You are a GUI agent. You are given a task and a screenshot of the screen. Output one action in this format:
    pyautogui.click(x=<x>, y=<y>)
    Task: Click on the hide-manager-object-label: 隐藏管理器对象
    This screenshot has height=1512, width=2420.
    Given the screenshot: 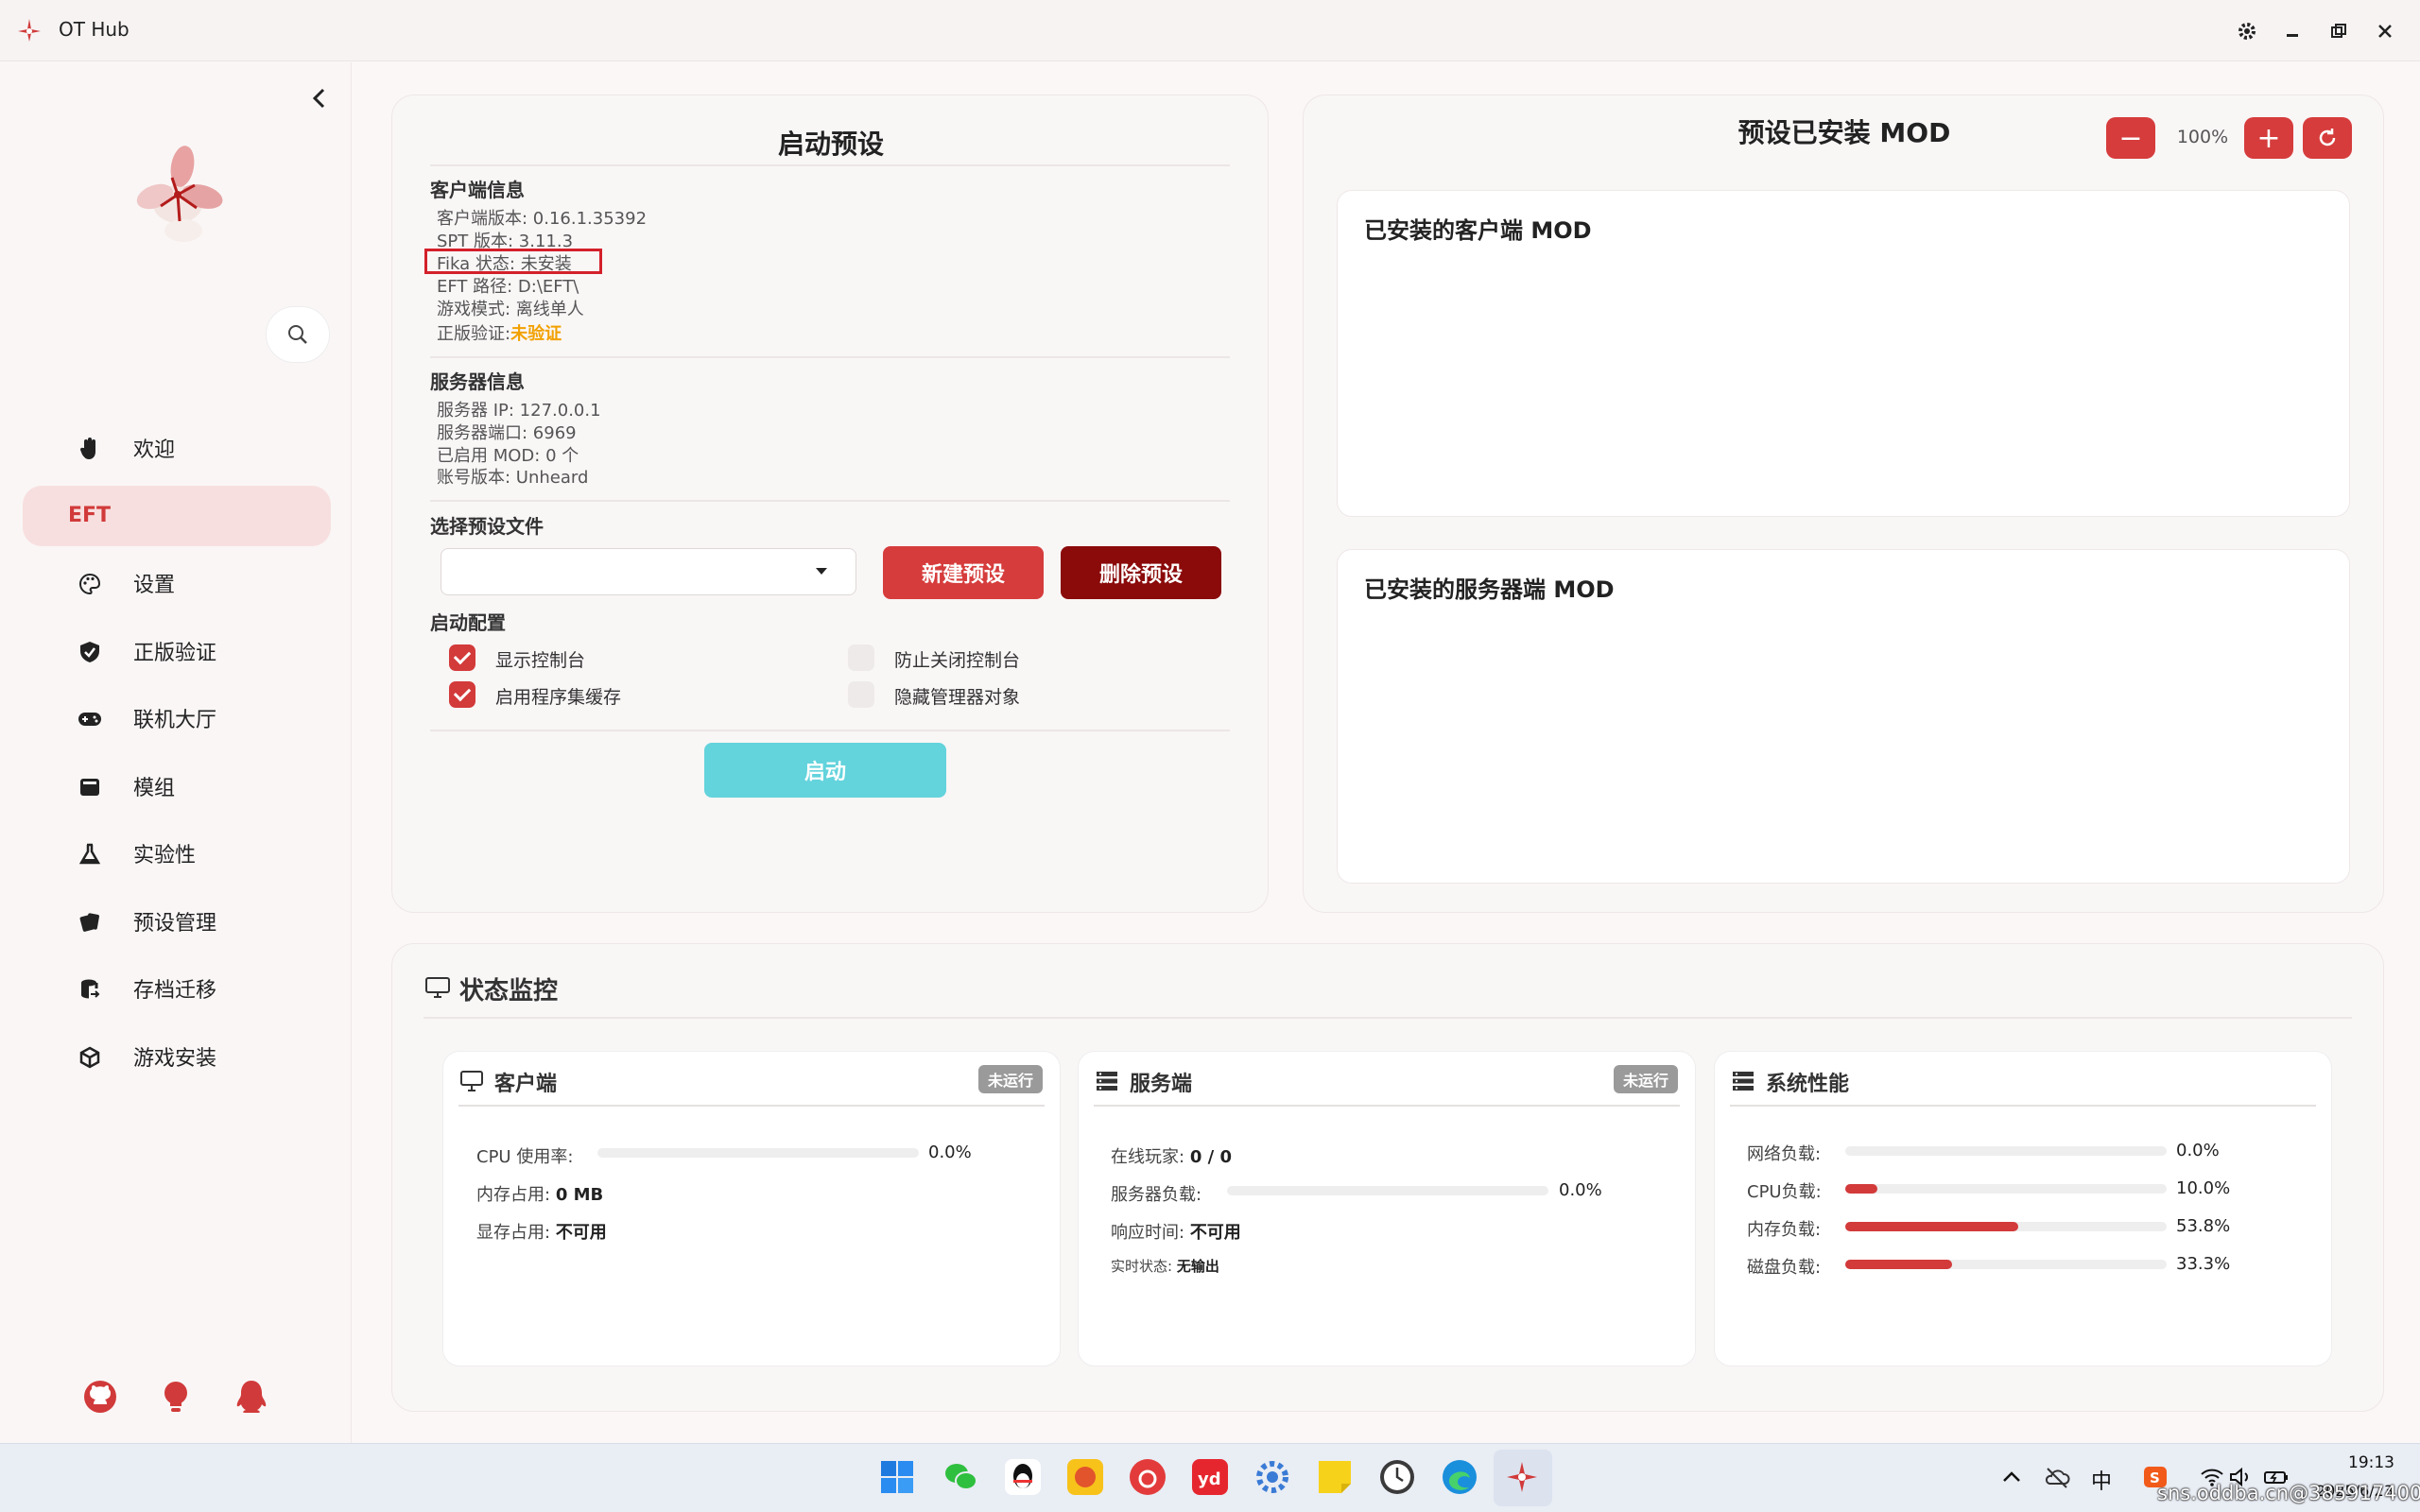 What is the action you would take?
    pyautogui.click(x=957, y=697)
    